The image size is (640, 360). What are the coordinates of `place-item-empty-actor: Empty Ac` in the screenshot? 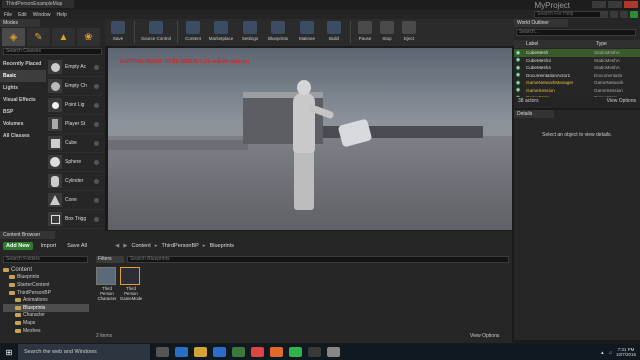 It's located at (75, 67).